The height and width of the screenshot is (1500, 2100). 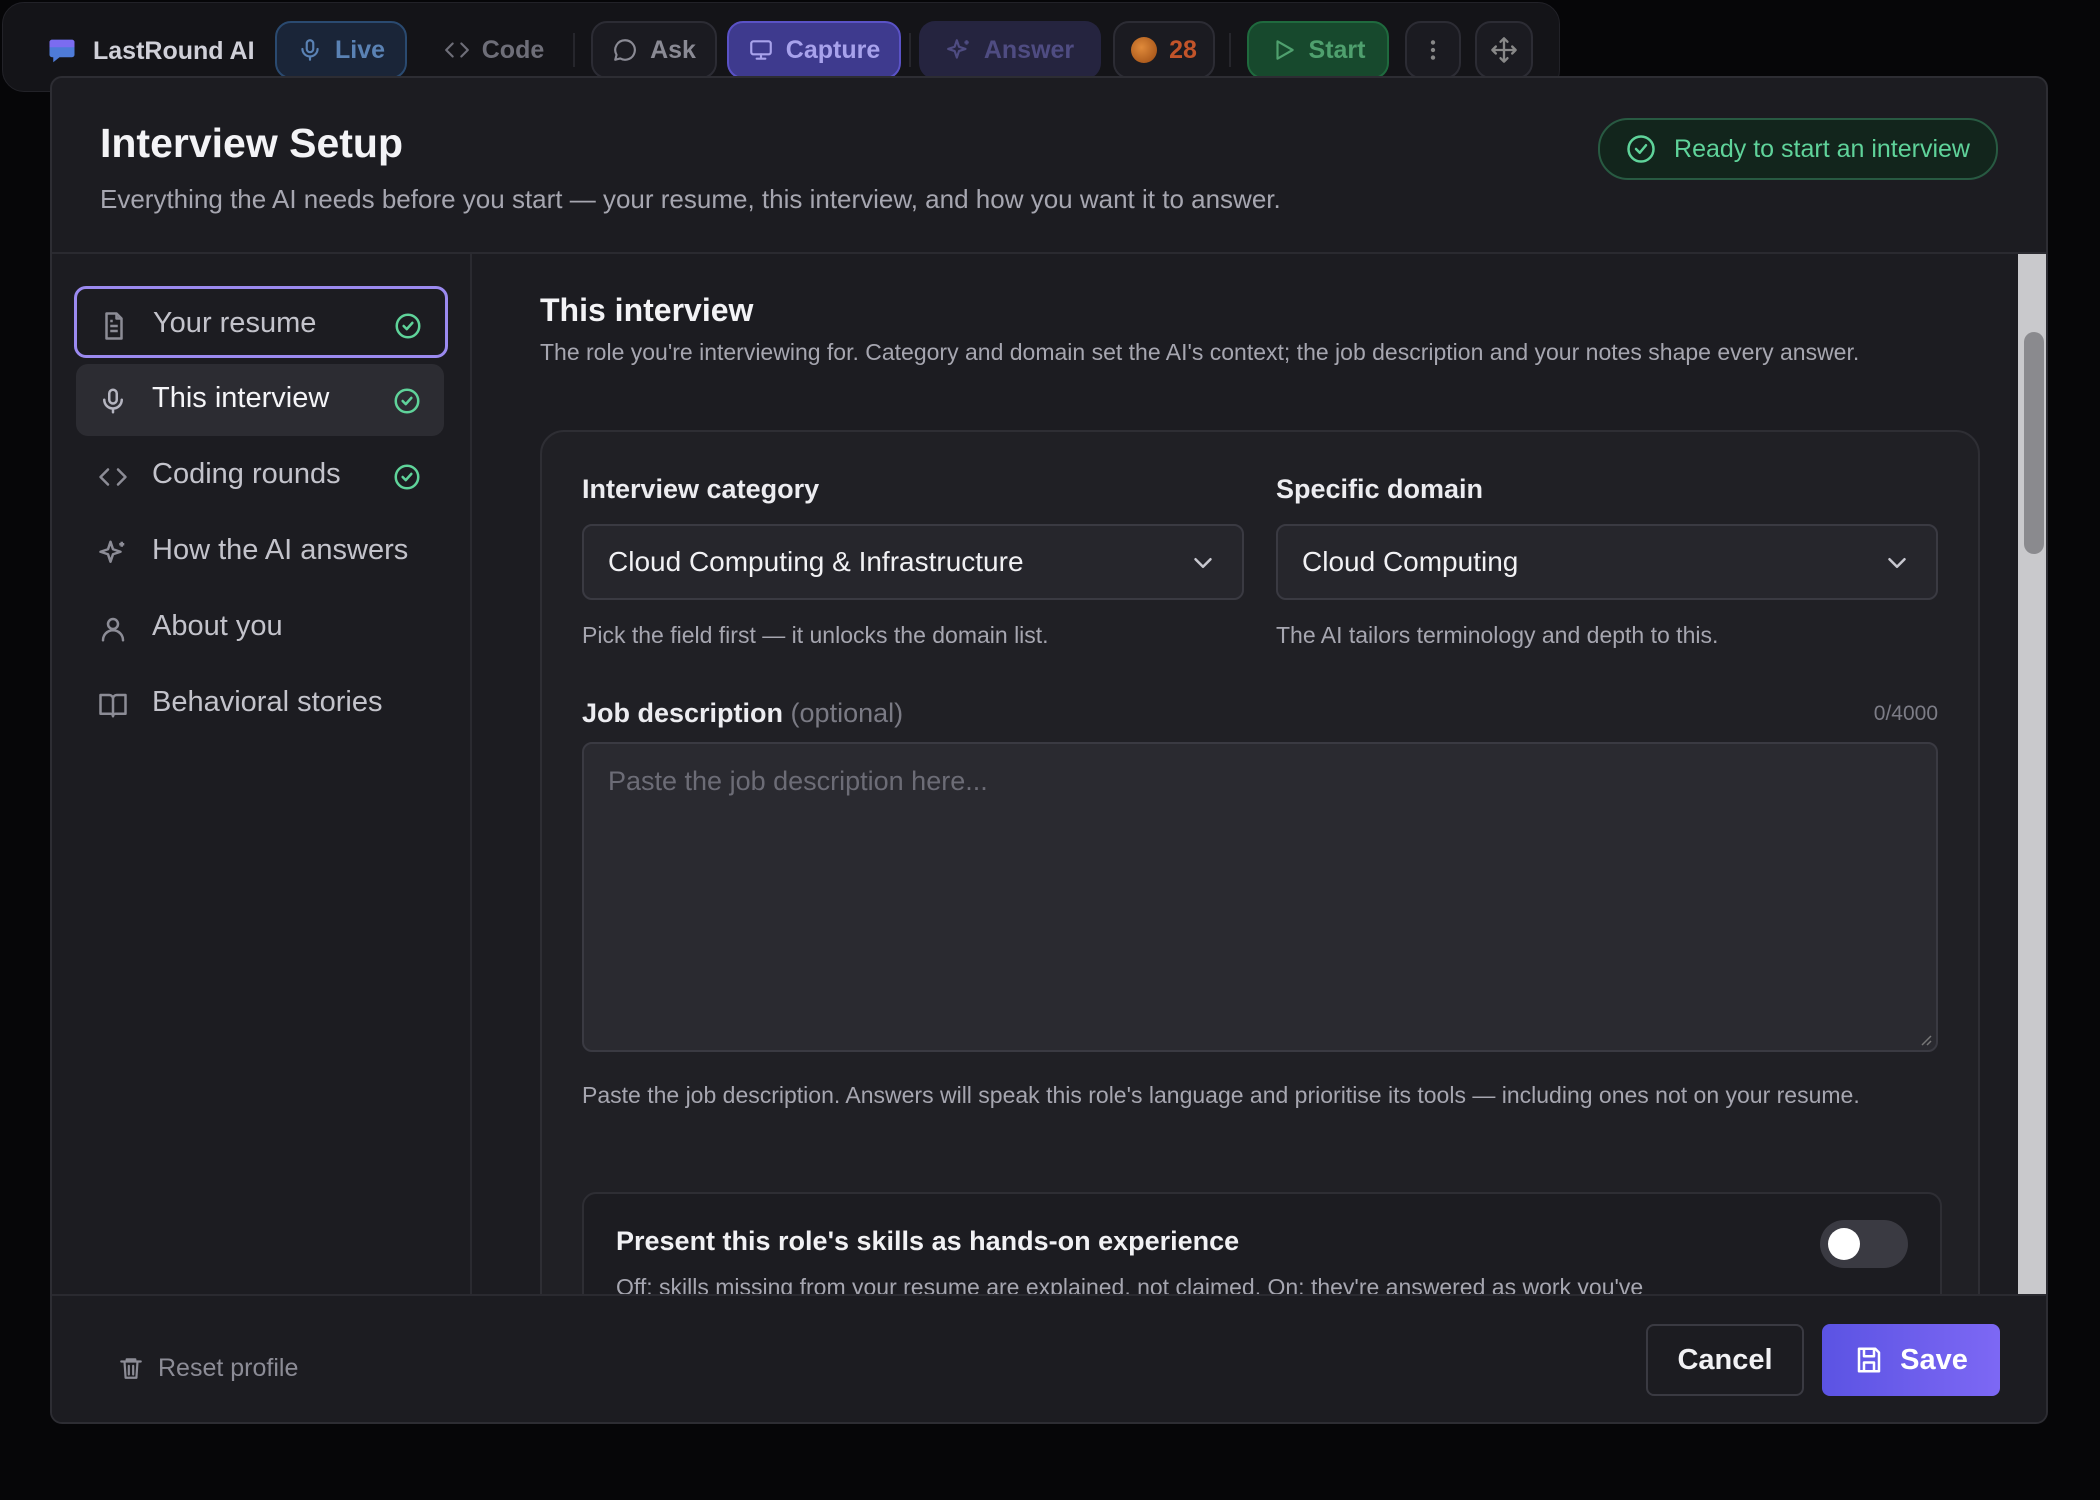 I want to click on monitor-icon, so click(x=761, y=50).